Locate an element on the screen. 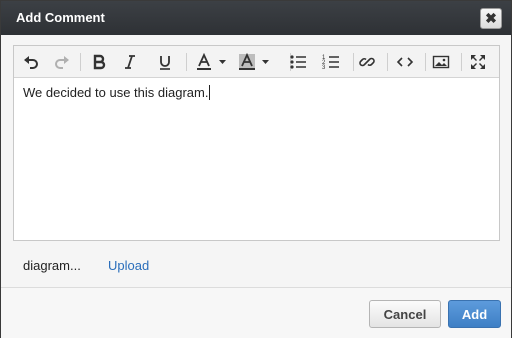 This screenshot has height=338, width=512. underline-icon is located at coordinates (165, 63).